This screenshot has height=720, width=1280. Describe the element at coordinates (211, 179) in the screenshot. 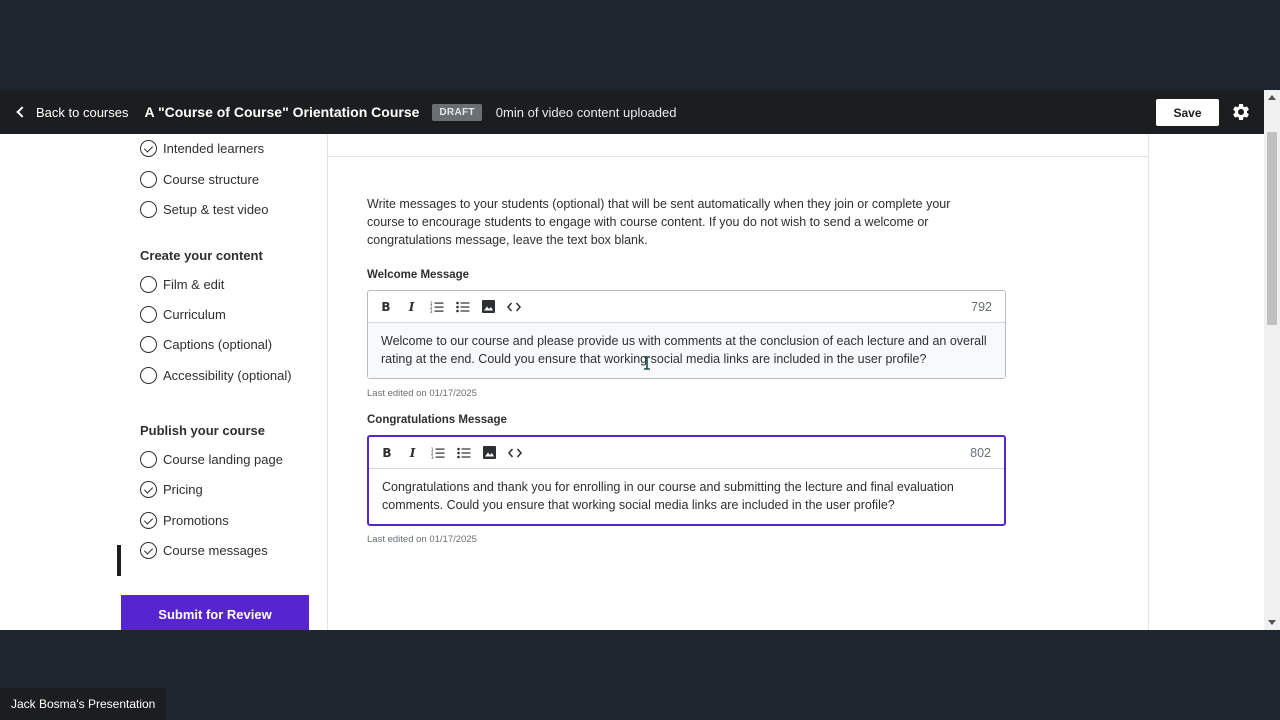

I see `sidebar-item-label: Course structure` at that location.